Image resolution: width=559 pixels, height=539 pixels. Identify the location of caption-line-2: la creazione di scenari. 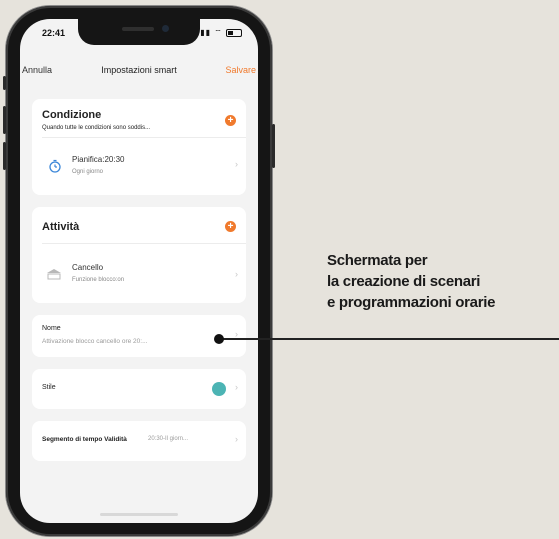
(404, 281).